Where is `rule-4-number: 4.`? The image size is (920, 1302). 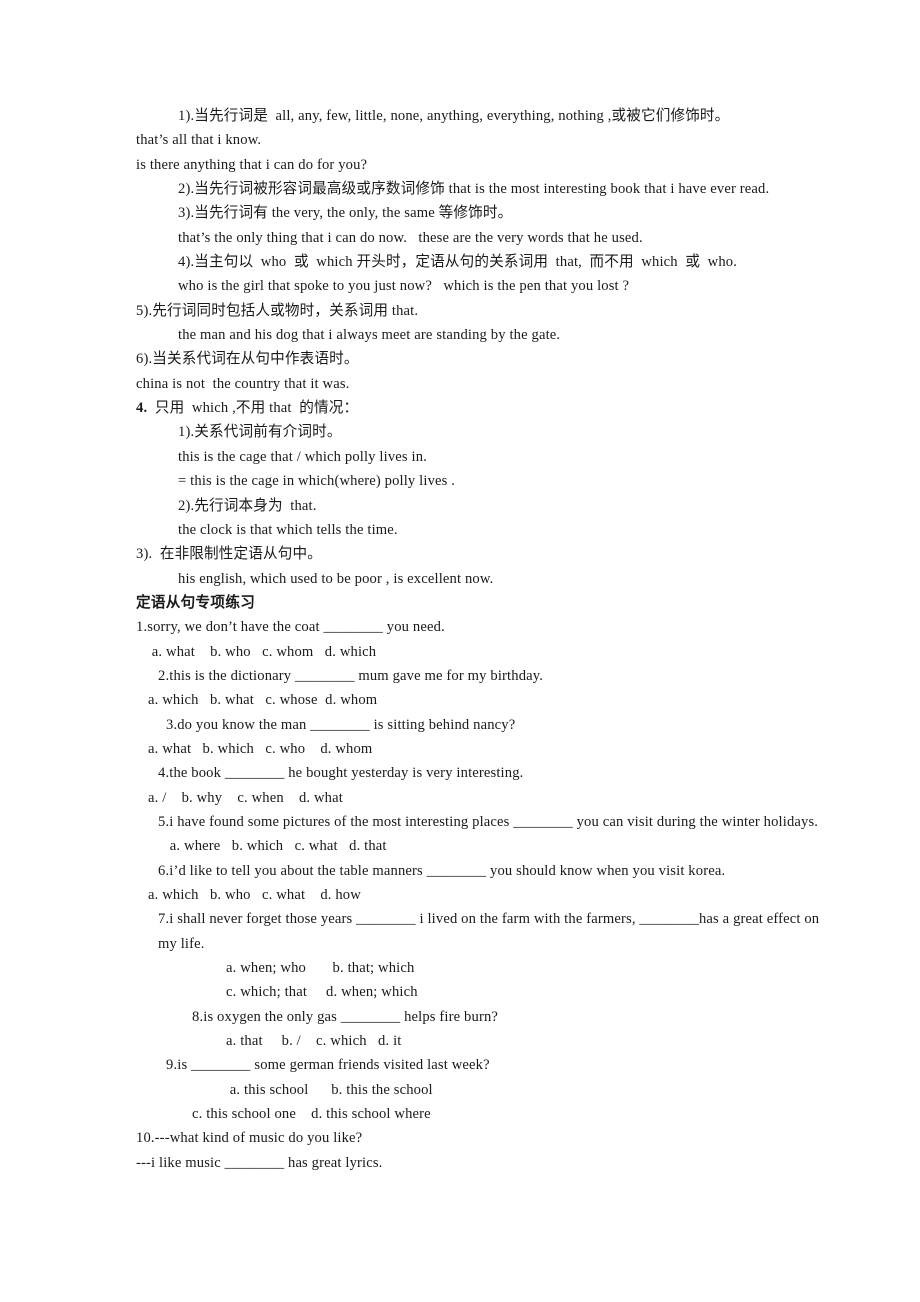
rule-4-number: 4. is located at coordinates (142, 408).